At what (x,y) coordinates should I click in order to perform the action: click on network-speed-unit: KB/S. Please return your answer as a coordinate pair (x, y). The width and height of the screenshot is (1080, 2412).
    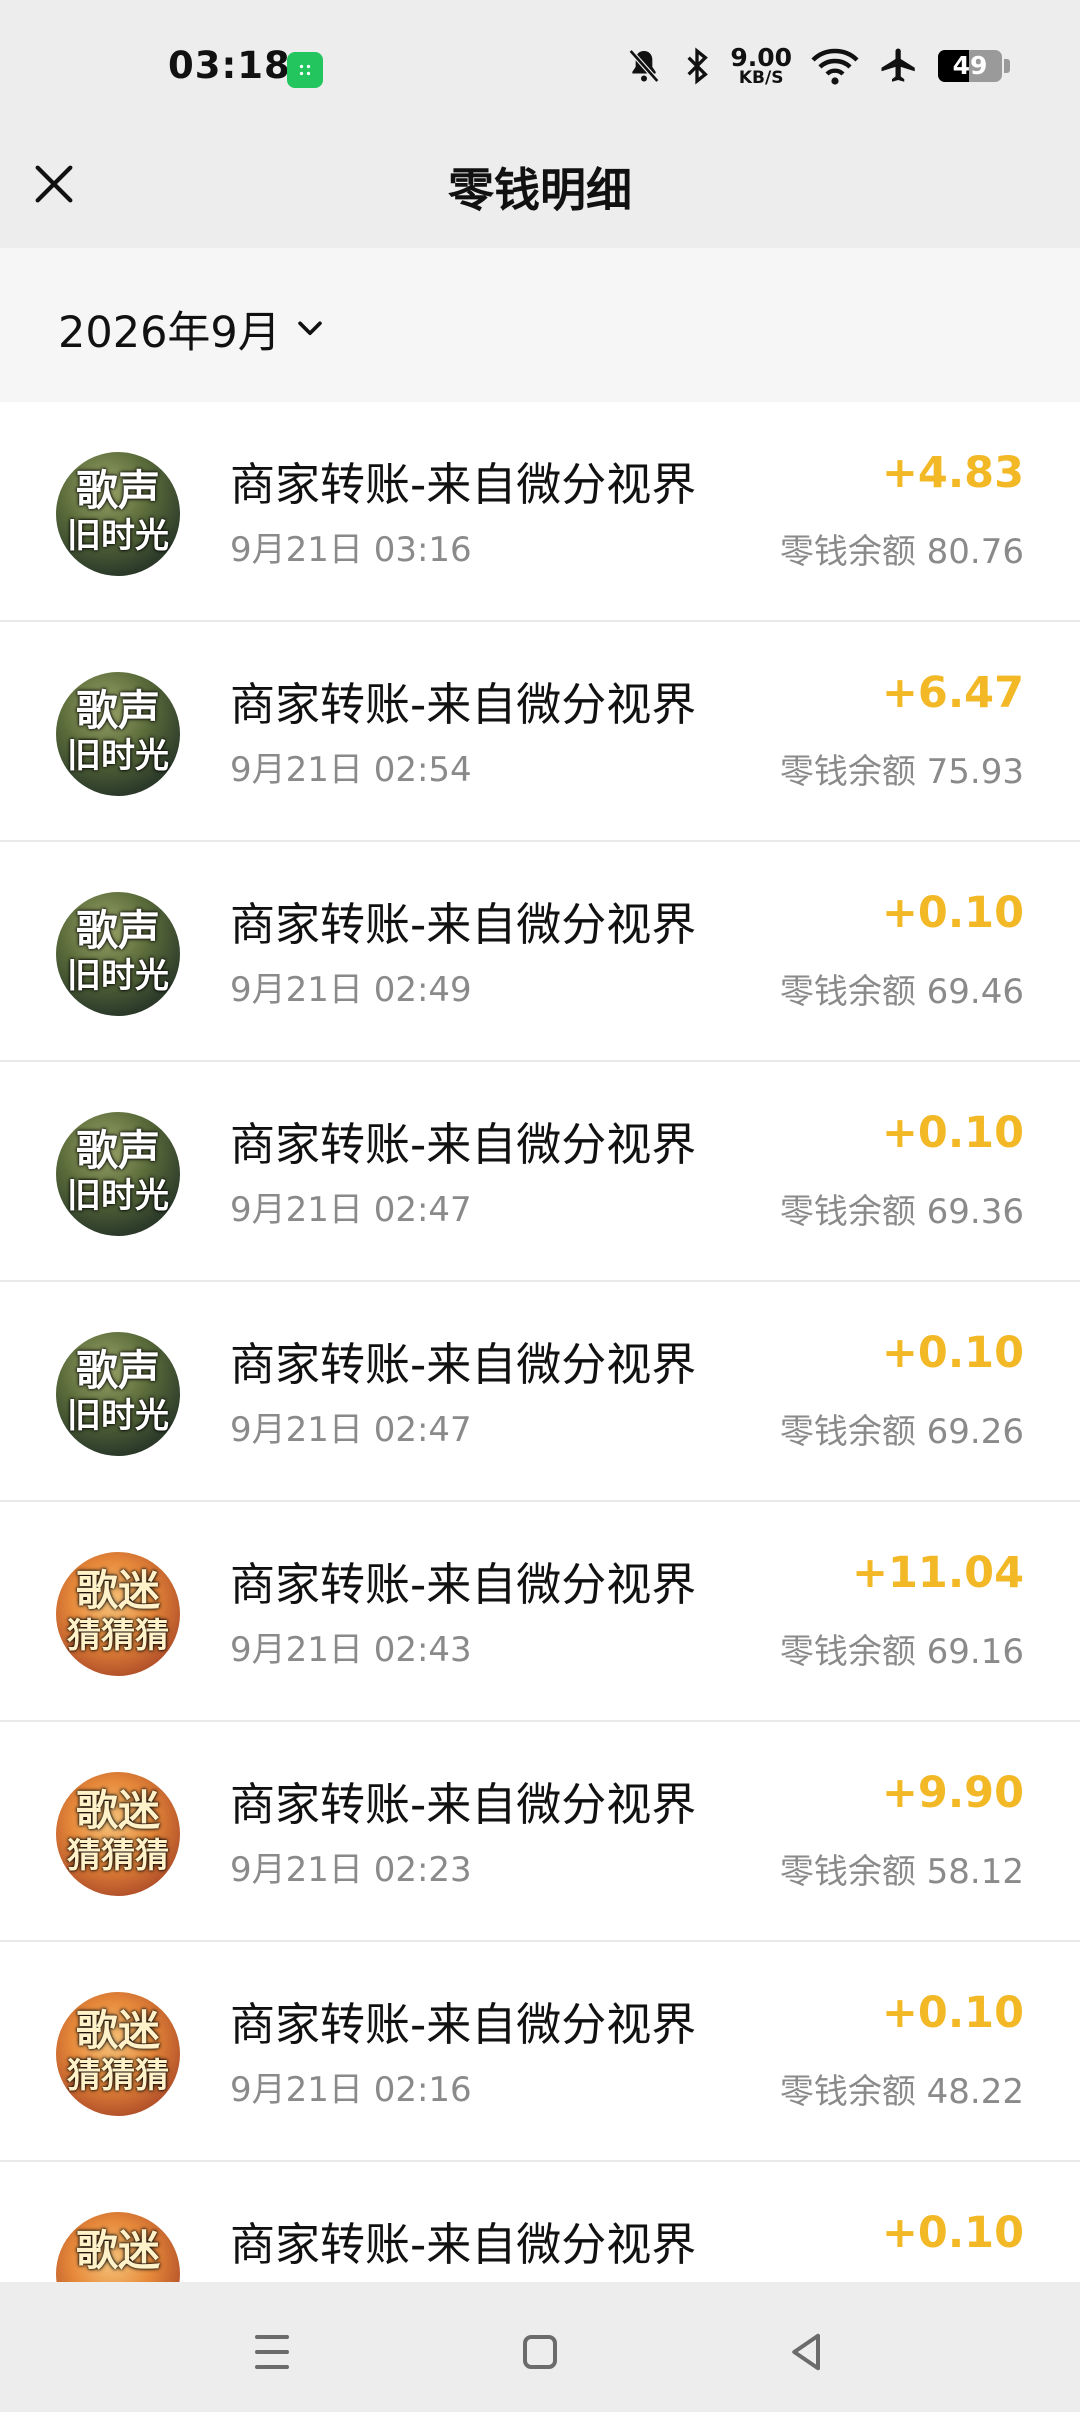
    Looking at the image, I should click on (761, 78).